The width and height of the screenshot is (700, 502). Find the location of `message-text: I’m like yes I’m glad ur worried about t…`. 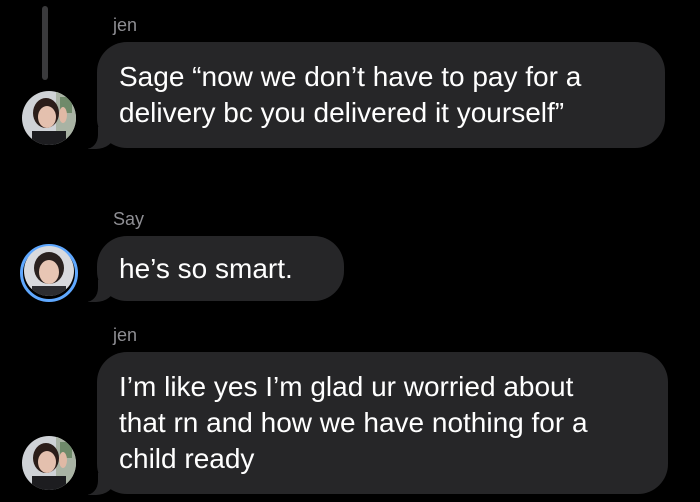

message-text: I’m like yes I’m glad ur worried about t… is located at coordinates (353, 422).